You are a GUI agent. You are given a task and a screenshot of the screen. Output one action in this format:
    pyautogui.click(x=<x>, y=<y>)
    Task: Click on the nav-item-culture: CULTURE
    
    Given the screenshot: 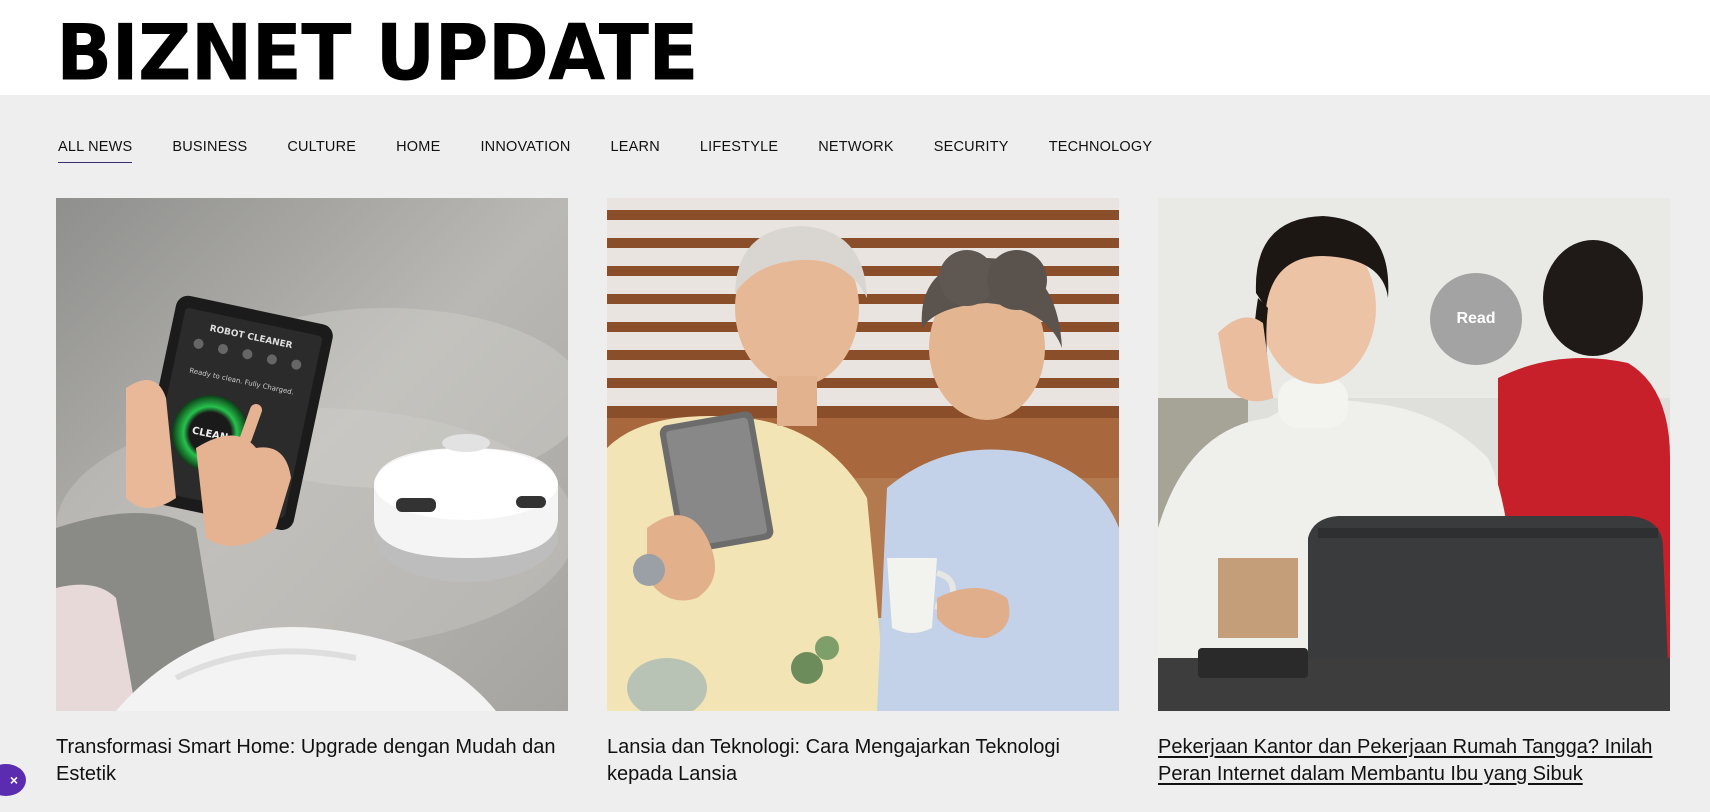 What is the action you would take?
    pyautogui.click(x=321, y=151)
    